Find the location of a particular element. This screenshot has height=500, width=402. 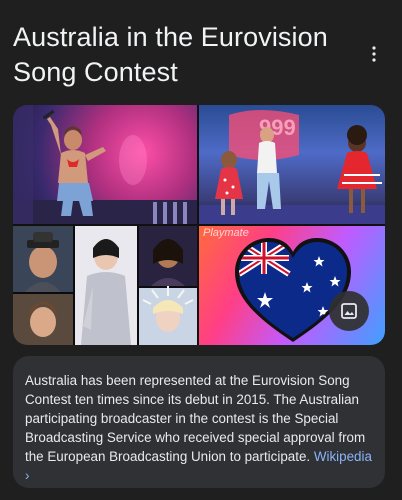

more-images-button is located at coordinates (349, 311).